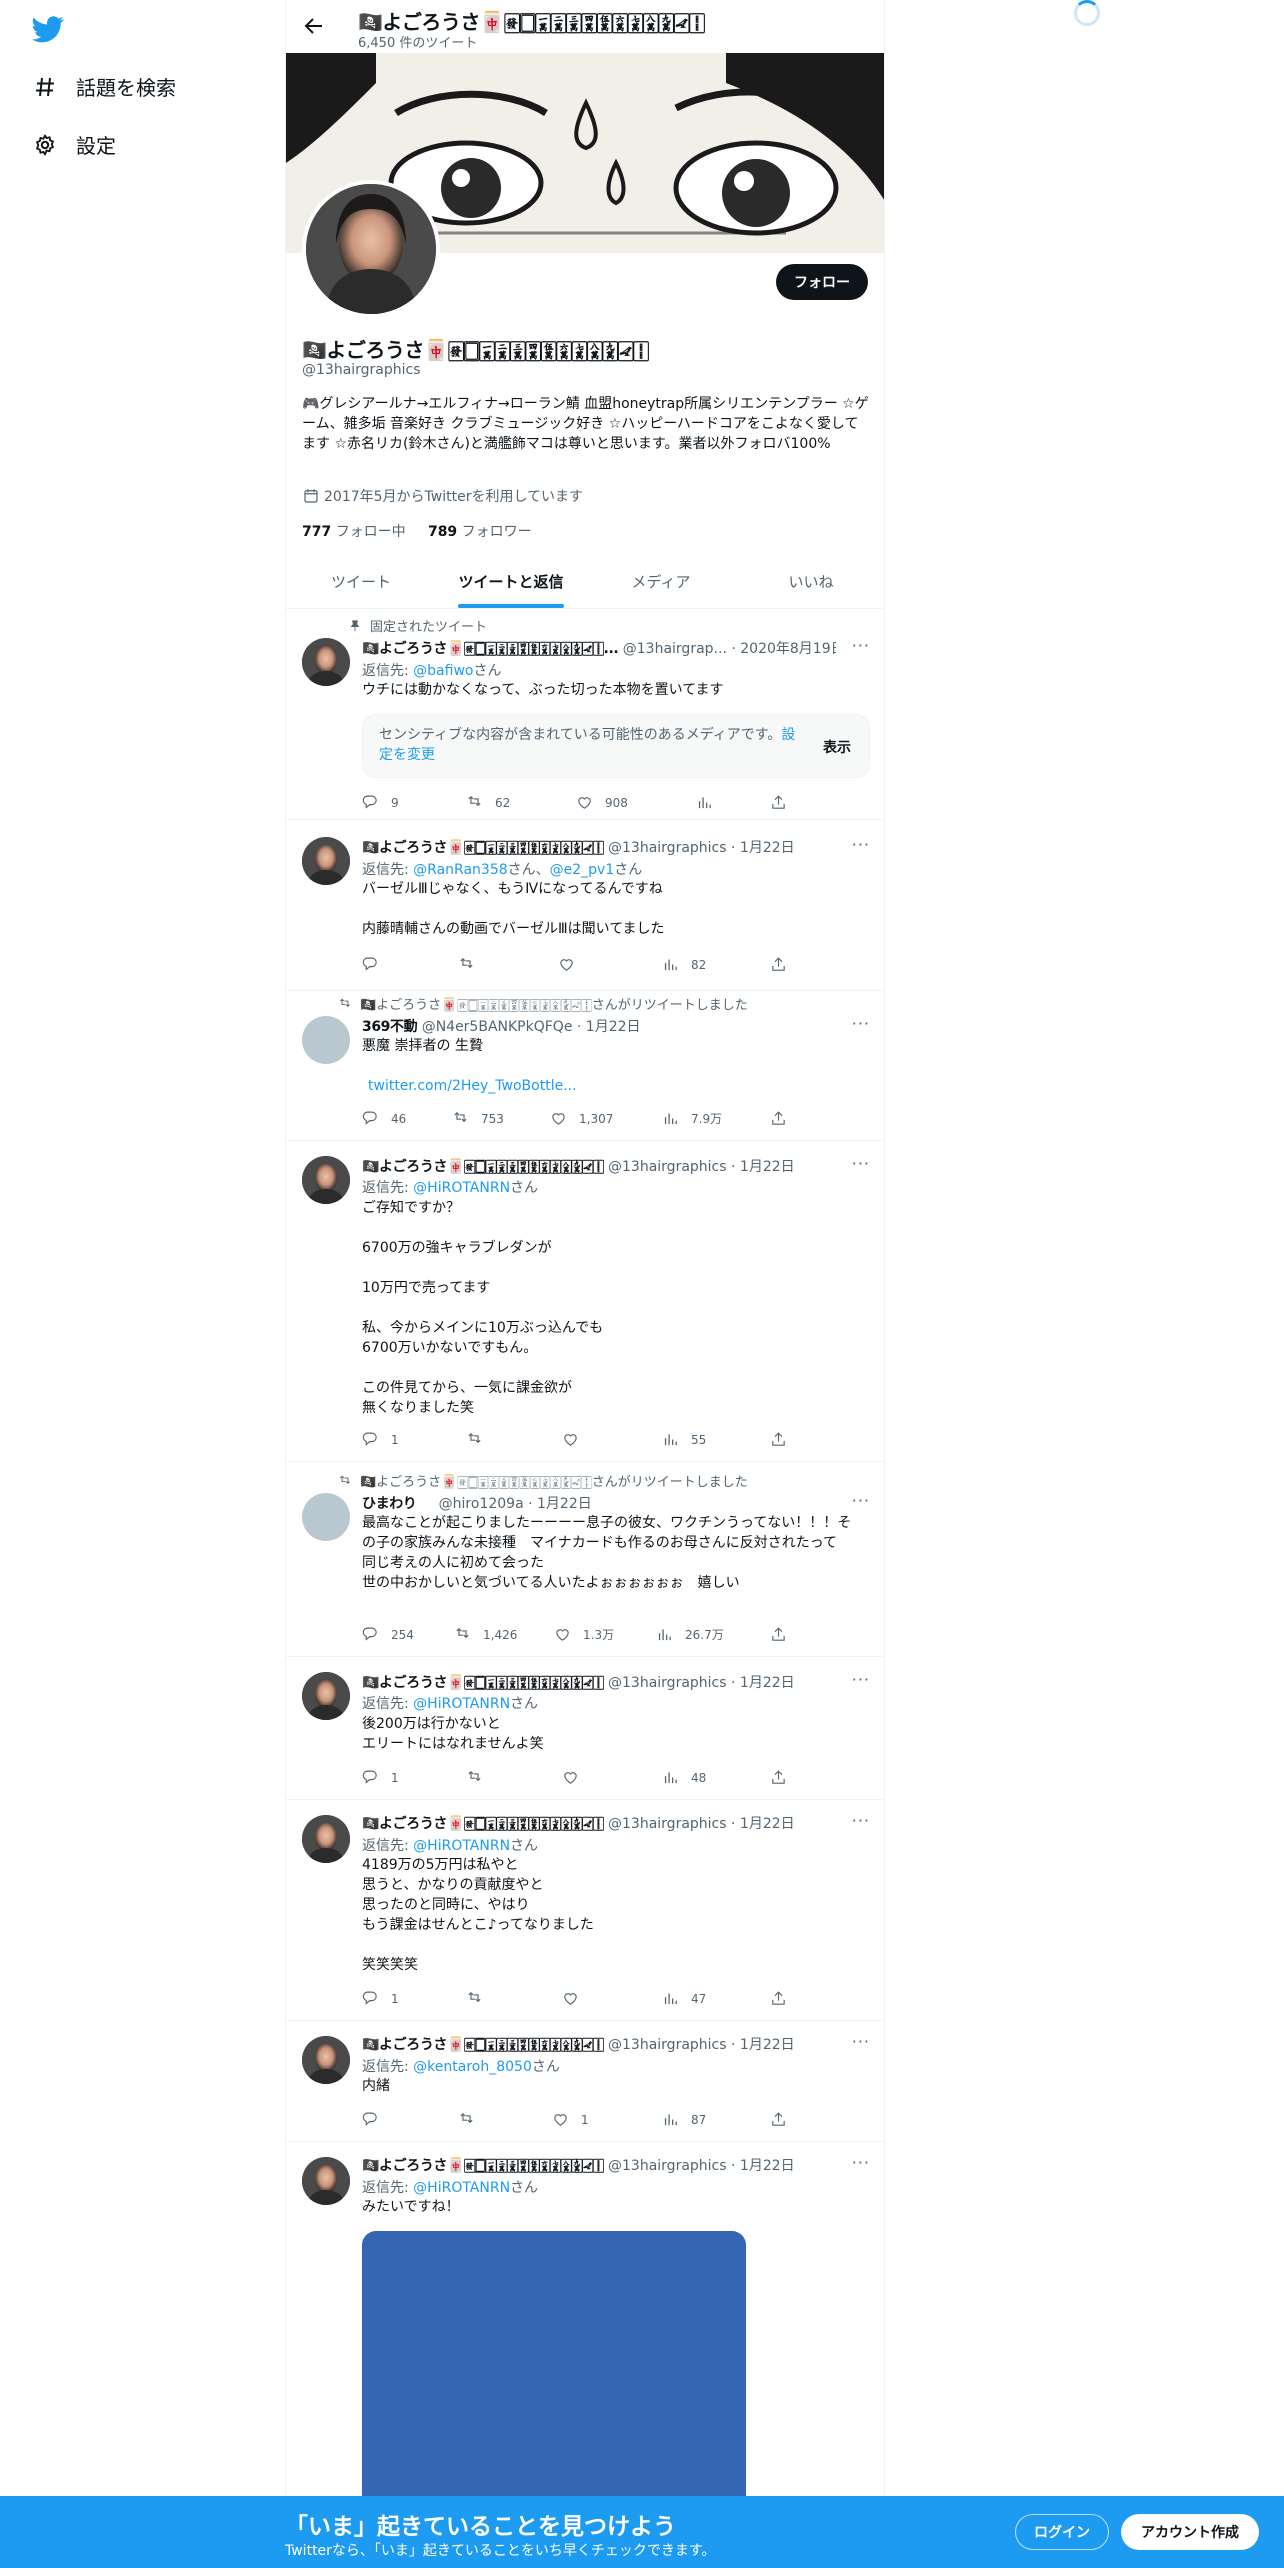 The height and width of the screenshot is (2568, 1284). What do you see at coordinates (388, 1634) in the screenshot?
I see `reply-button: 254` at bounding box center [388, 1634].